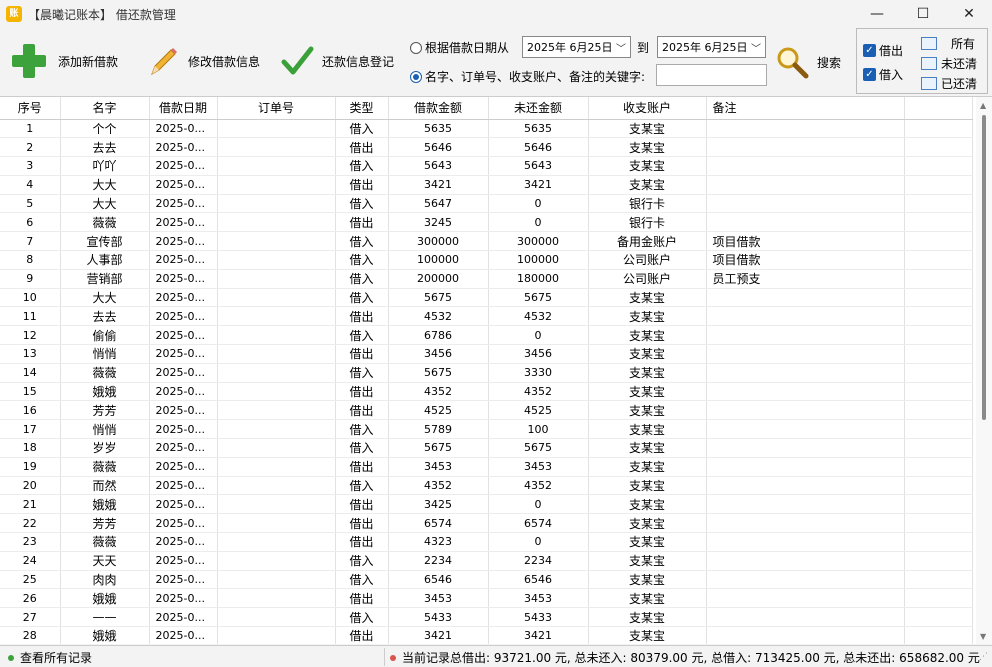 This screenshot has width=992, height=667. I want to click on row-name: 娥娥, so click(105, 504).